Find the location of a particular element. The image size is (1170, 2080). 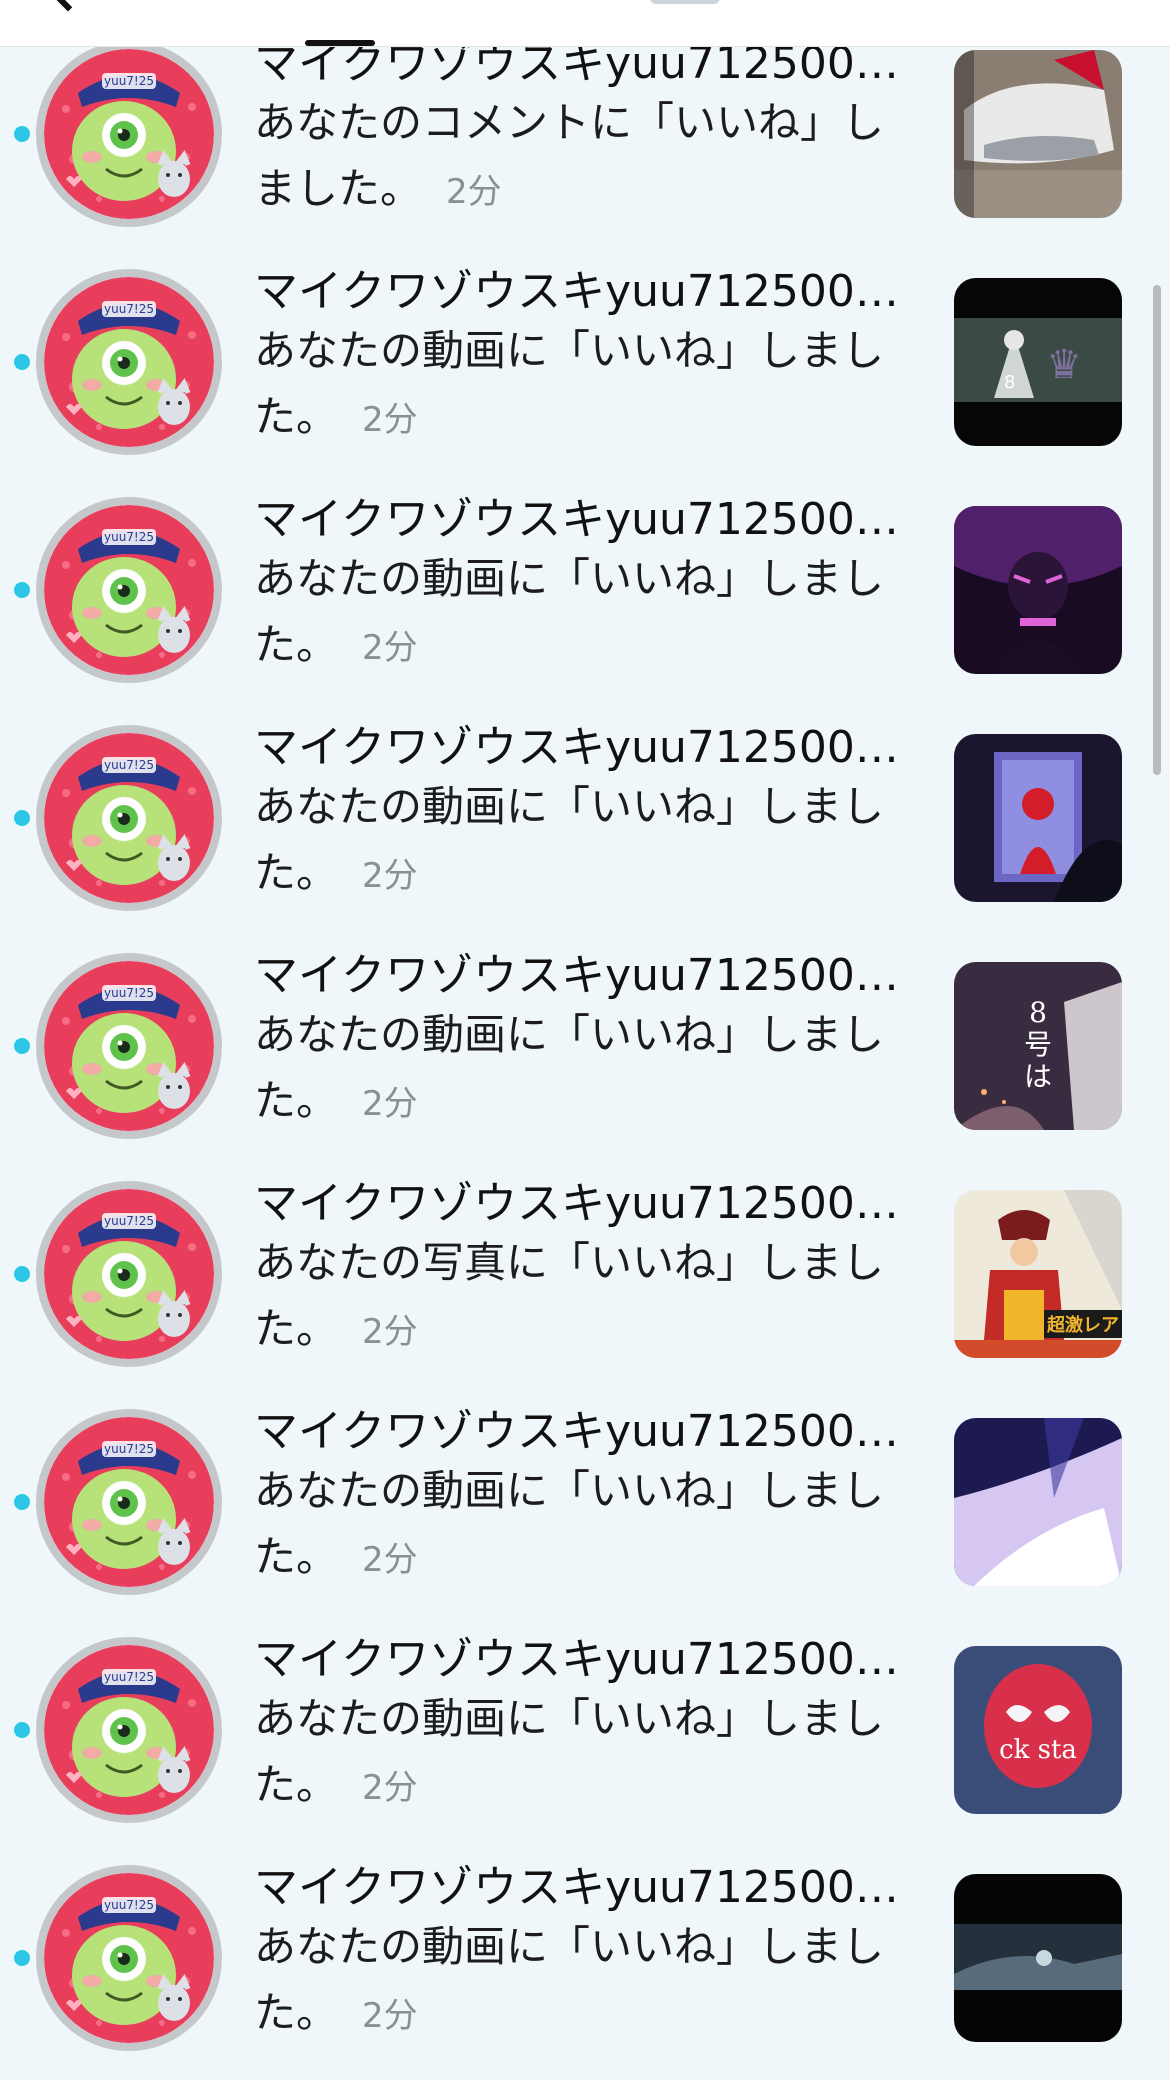

notification-message: あなたの写真に「いいね」しました。 2分 is located at coordinates (584, 1297).